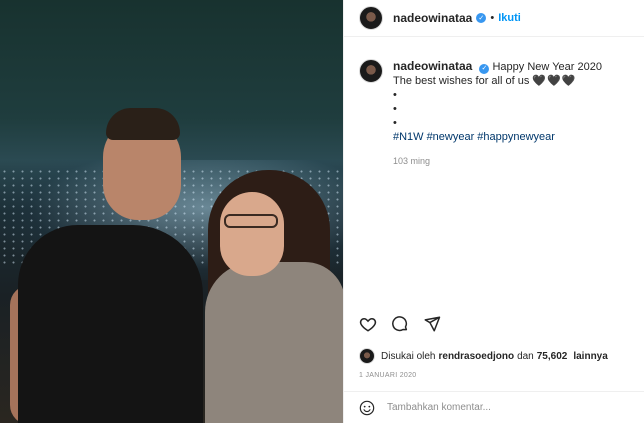 The image size is (644, 423). I want to click on hashtag-link: #N1W, so click(408, 137).